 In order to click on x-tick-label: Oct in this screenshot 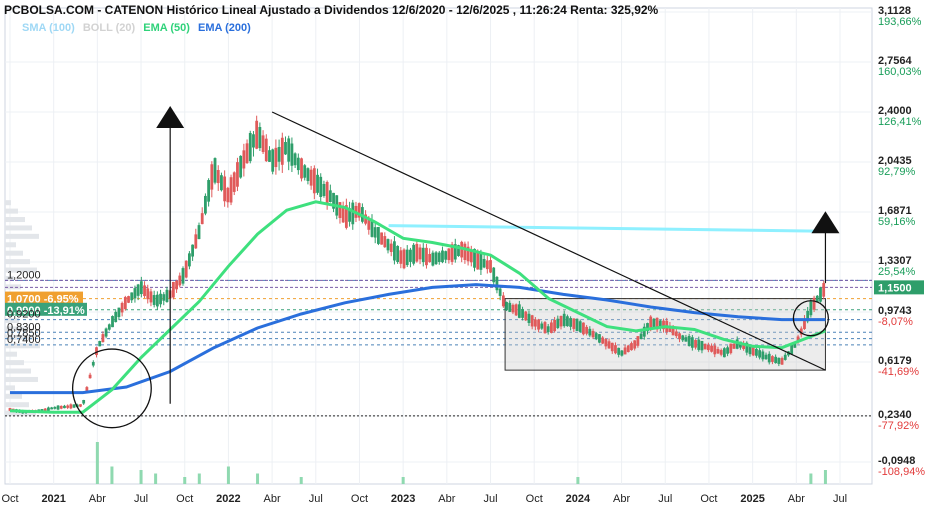, I will do `click(9, 499)`.